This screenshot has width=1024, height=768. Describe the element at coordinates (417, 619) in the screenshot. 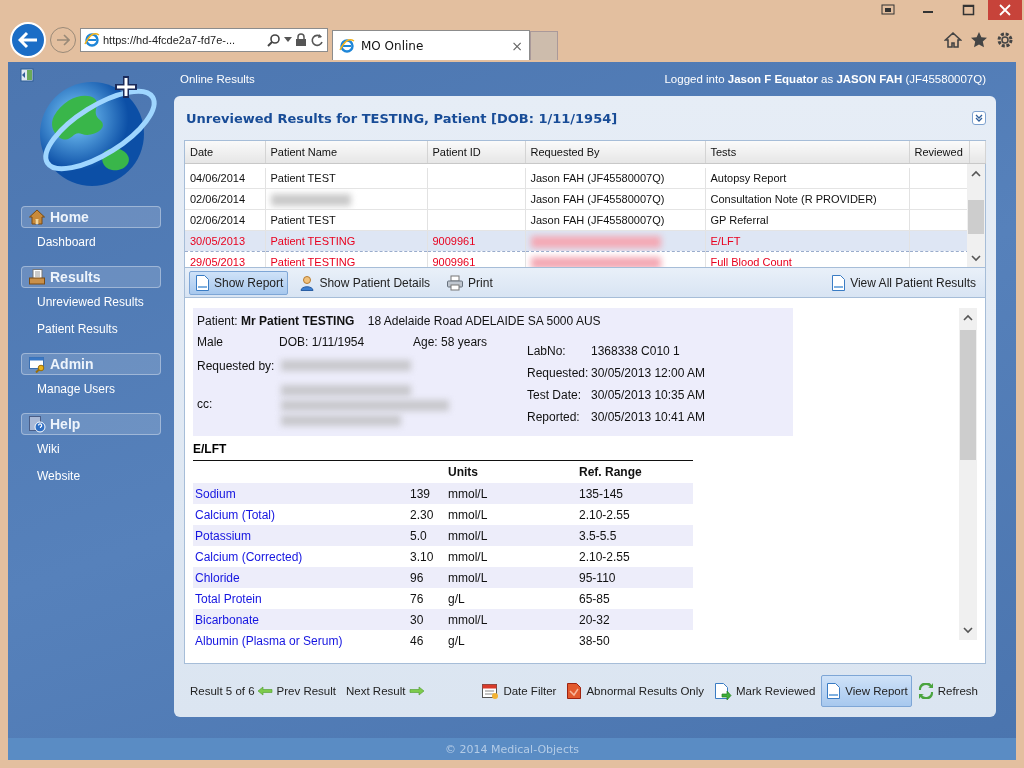

I see `result-value: 30` at that location.